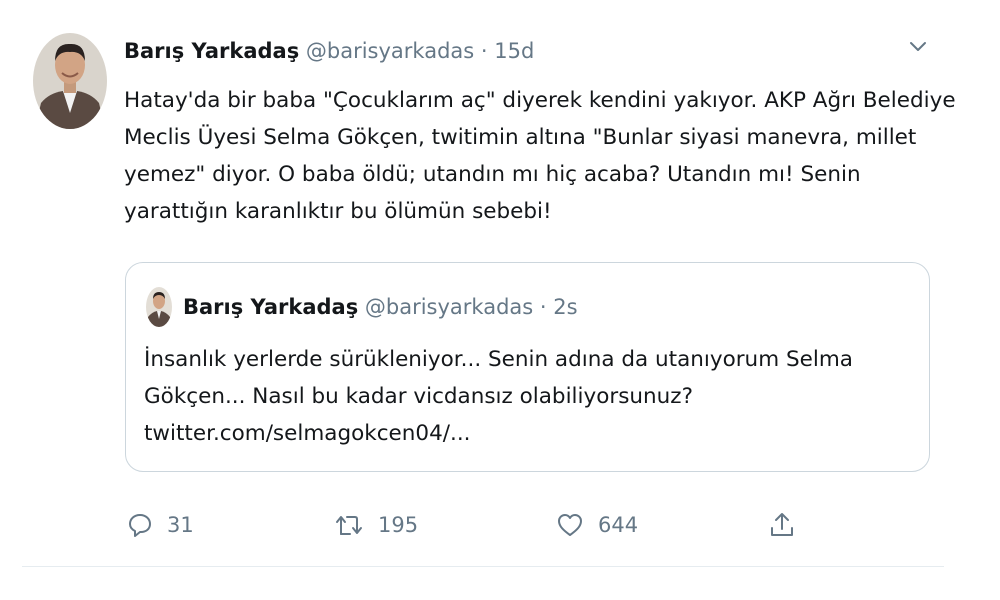 The height and width of the screenshot is (600, 1000). What do you see at coordinates (140, 525) in the screenshot?
I see `reply-icon` at bounding box center [140, 525].